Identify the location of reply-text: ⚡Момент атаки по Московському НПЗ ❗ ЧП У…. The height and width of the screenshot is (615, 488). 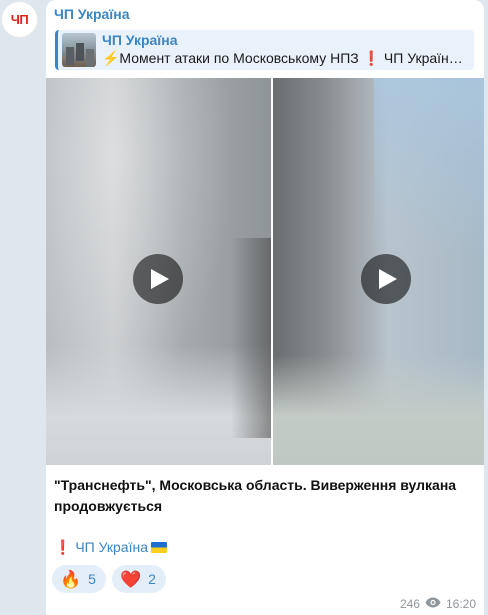
(288, 58).